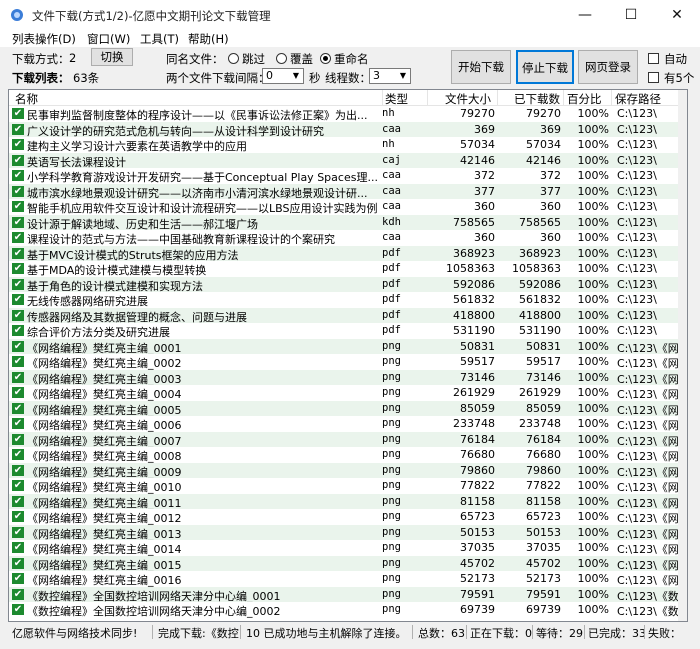 The image size is (700, 649). I want to click on col-percent-header: 百分比, so click(584, 99).